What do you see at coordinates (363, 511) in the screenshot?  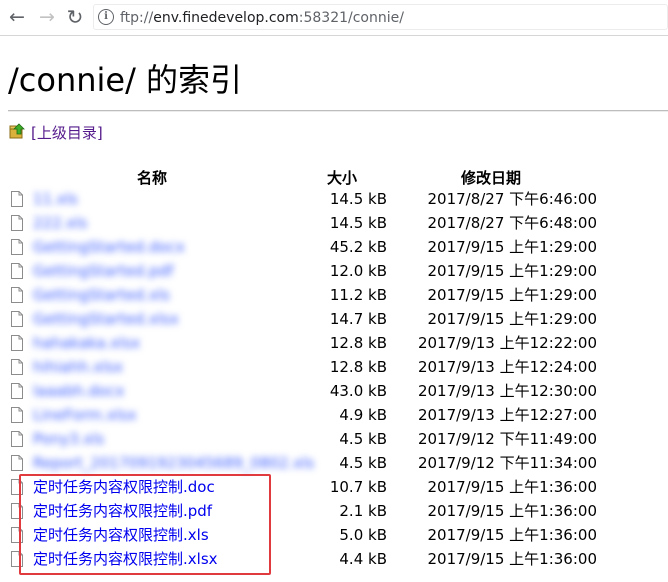 I see `file-size: 2.1 kB` at bounding box center [363, 511].